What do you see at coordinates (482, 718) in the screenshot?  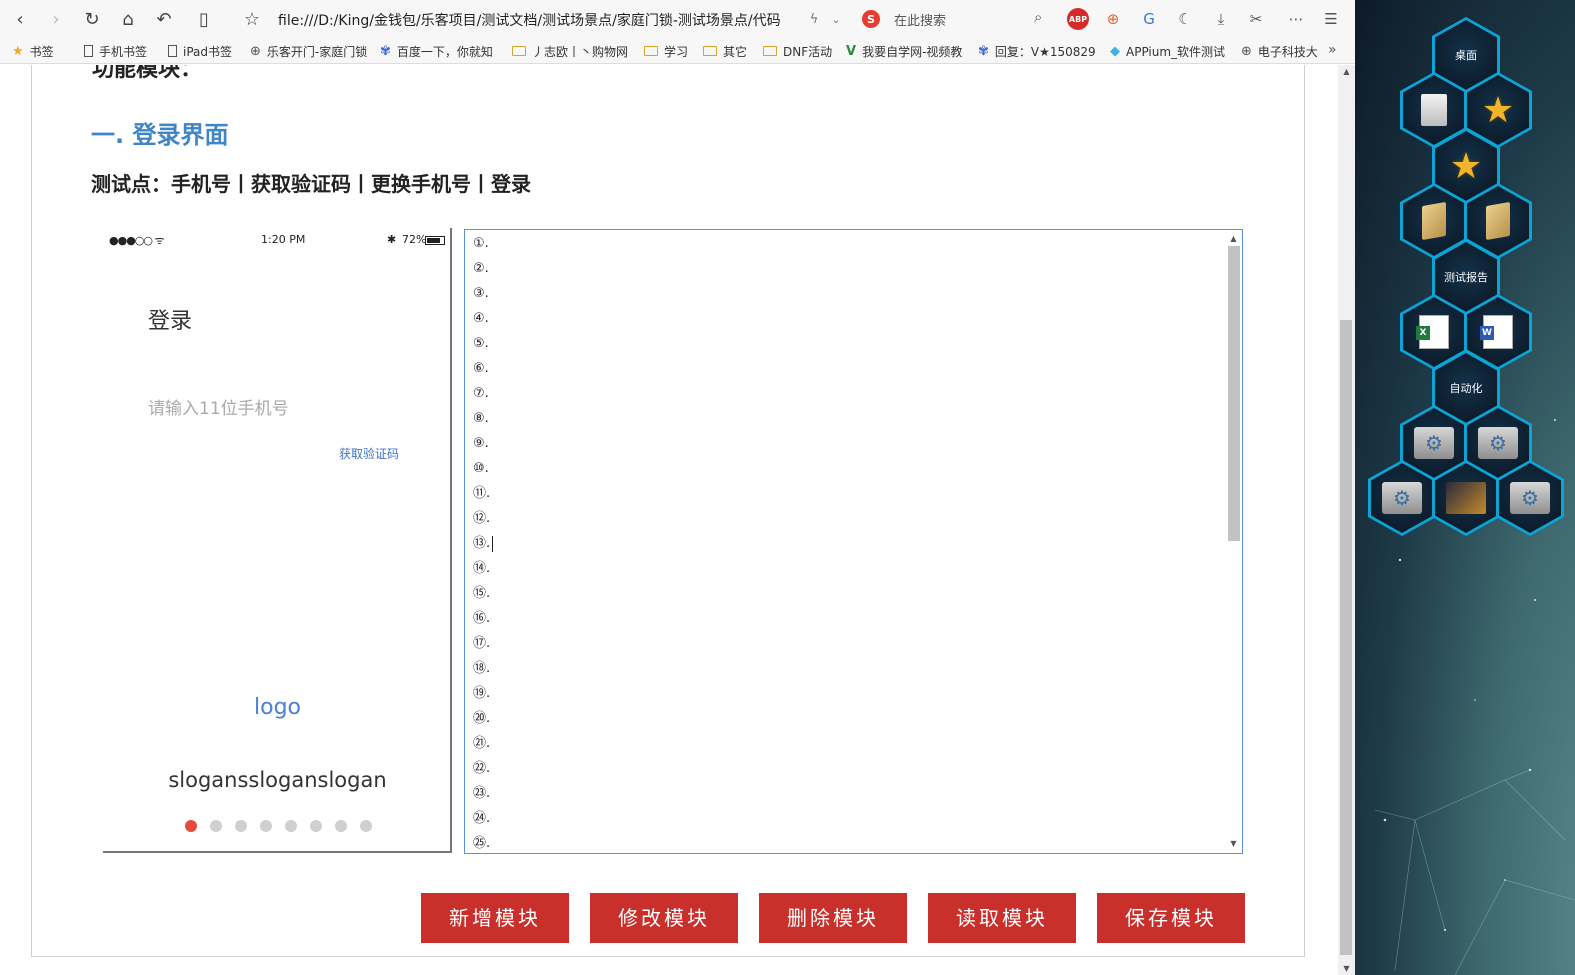 I see `textarea-line: ⑳.` at bounding box center [482, 718].